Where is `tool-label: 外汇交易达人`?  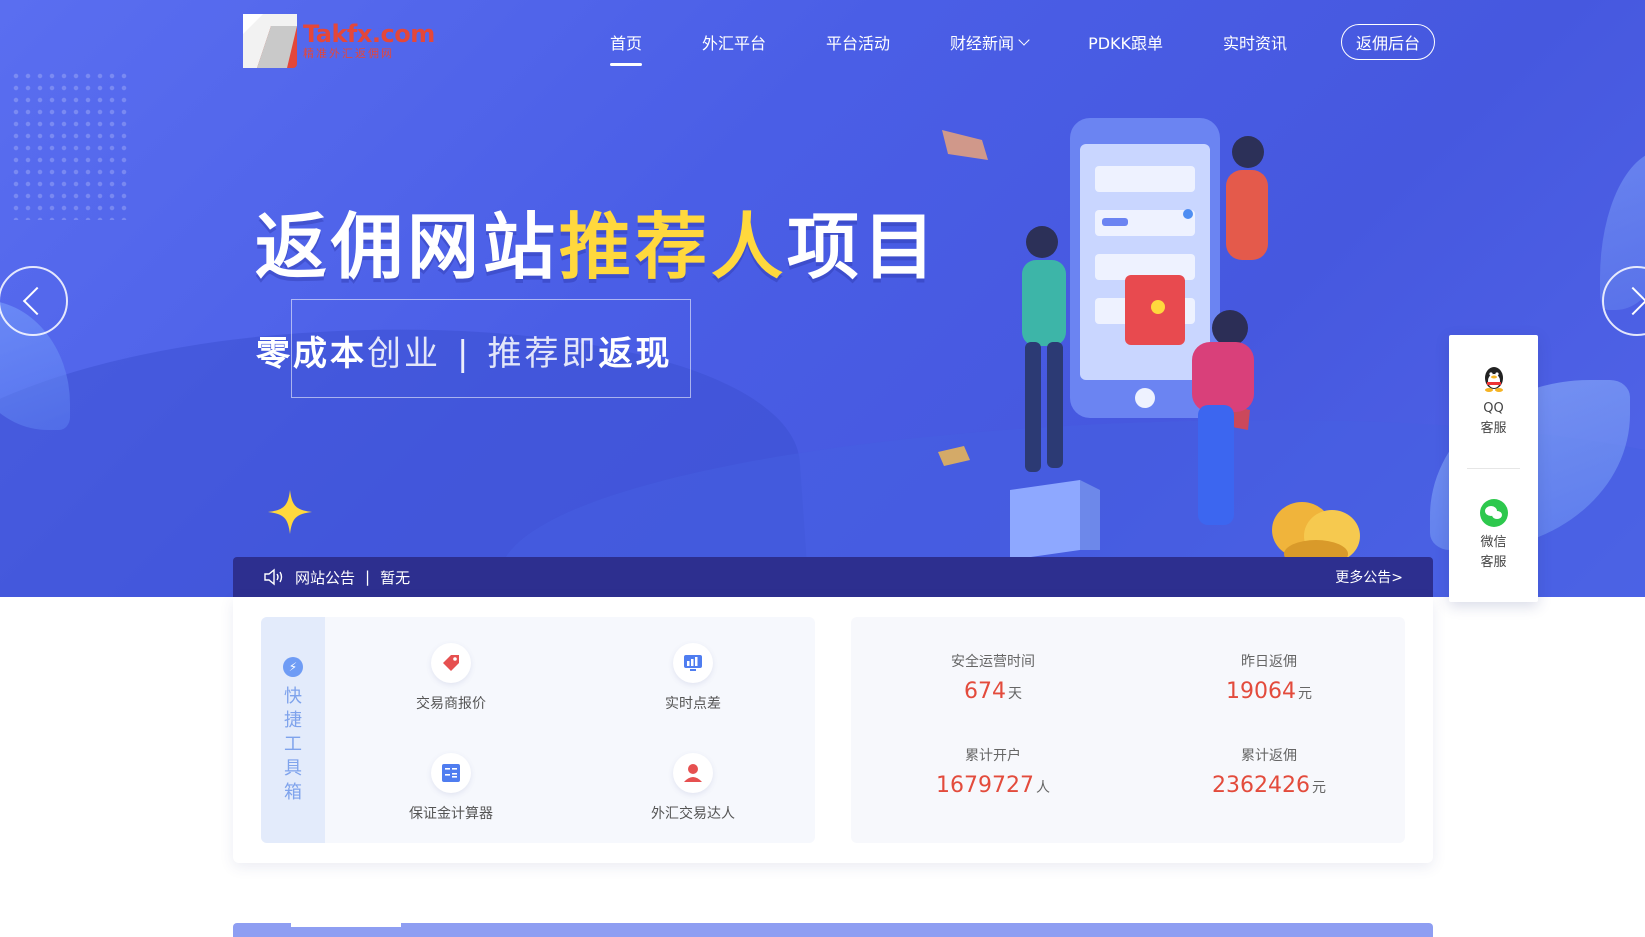
tool-label: 外汇交易达人 is located at coordinates (693, 814).